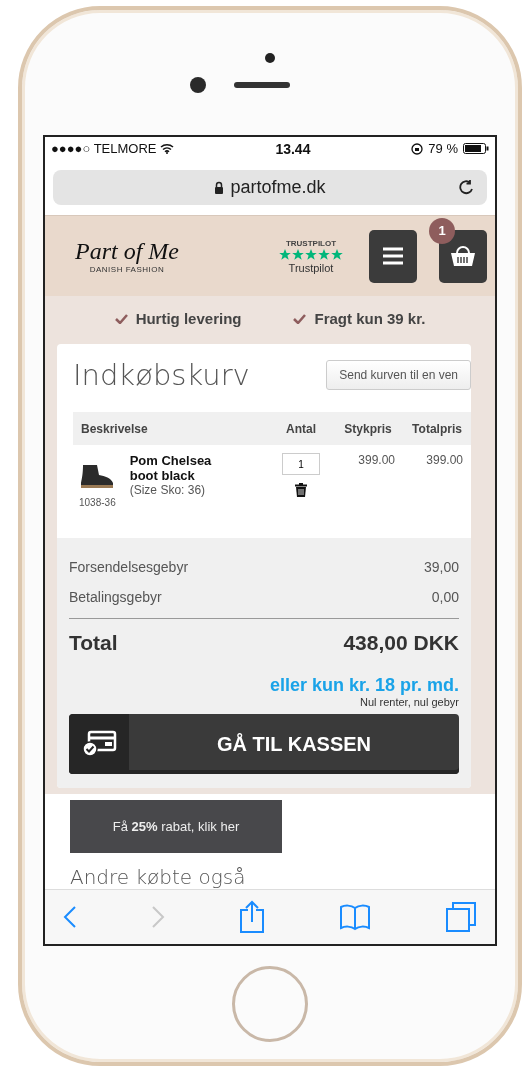 The width and height of the screenshot is (524, 1070). What do you see at coordinates (409, 702) in the screenshot?
I see `installment-note: Nul renter, nul gebyr` at bounding box center [409, 702].